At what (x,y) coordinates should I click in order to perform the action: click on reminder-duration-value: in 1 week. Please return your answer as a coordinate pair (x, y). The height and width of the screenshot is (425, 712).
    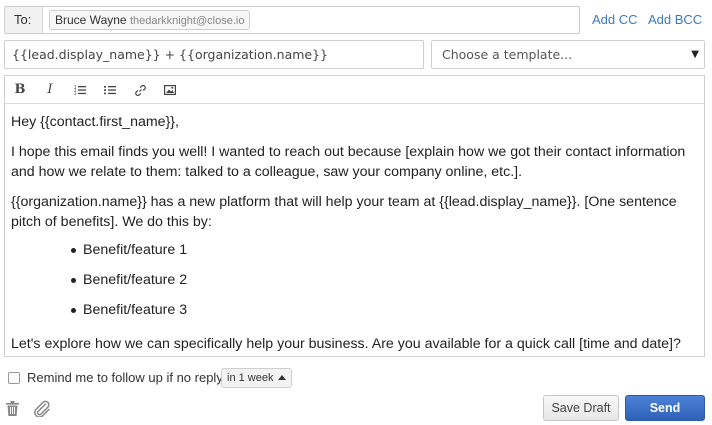
    Looking at the image, I should click on (250, 378).